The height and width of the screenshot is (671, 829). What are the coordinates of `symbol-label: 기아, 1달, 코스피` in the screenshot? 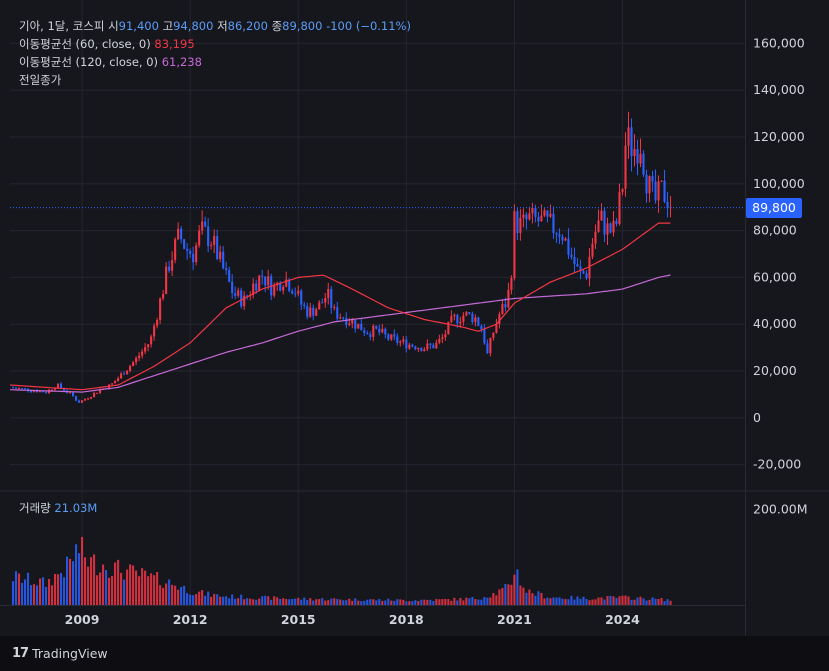 It's located at (61, 26).